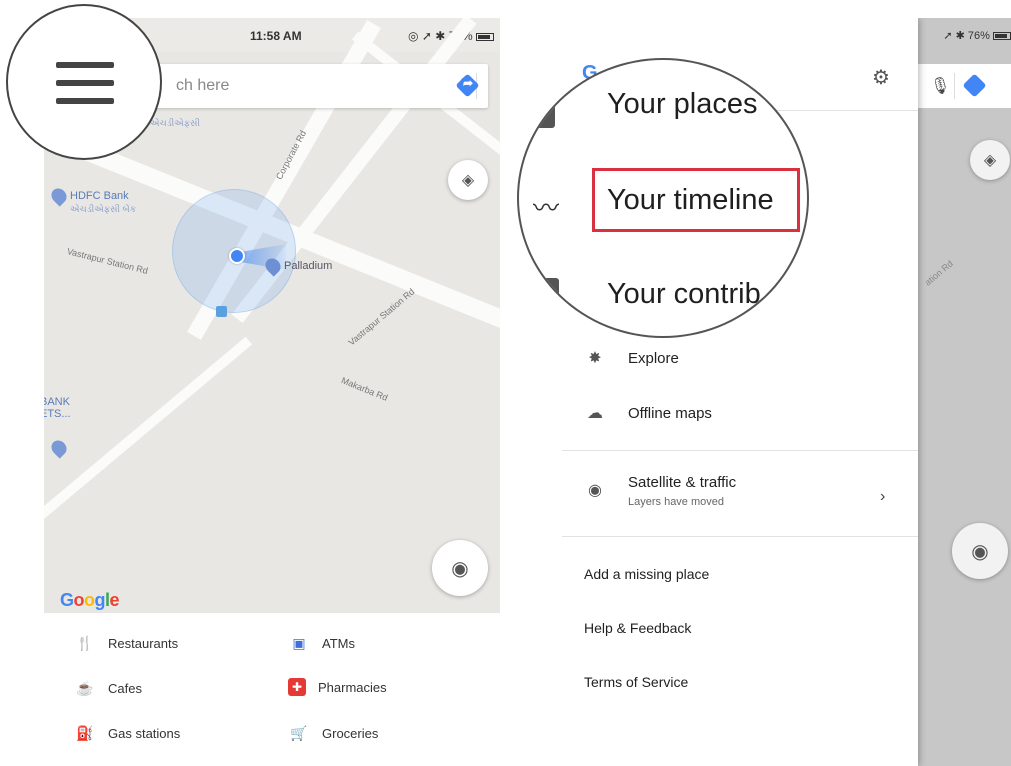  Describe the element at coordinates (427, 36) in the screenshot. I see `location-status-icon: ◎ ➚ ✱` at that location.